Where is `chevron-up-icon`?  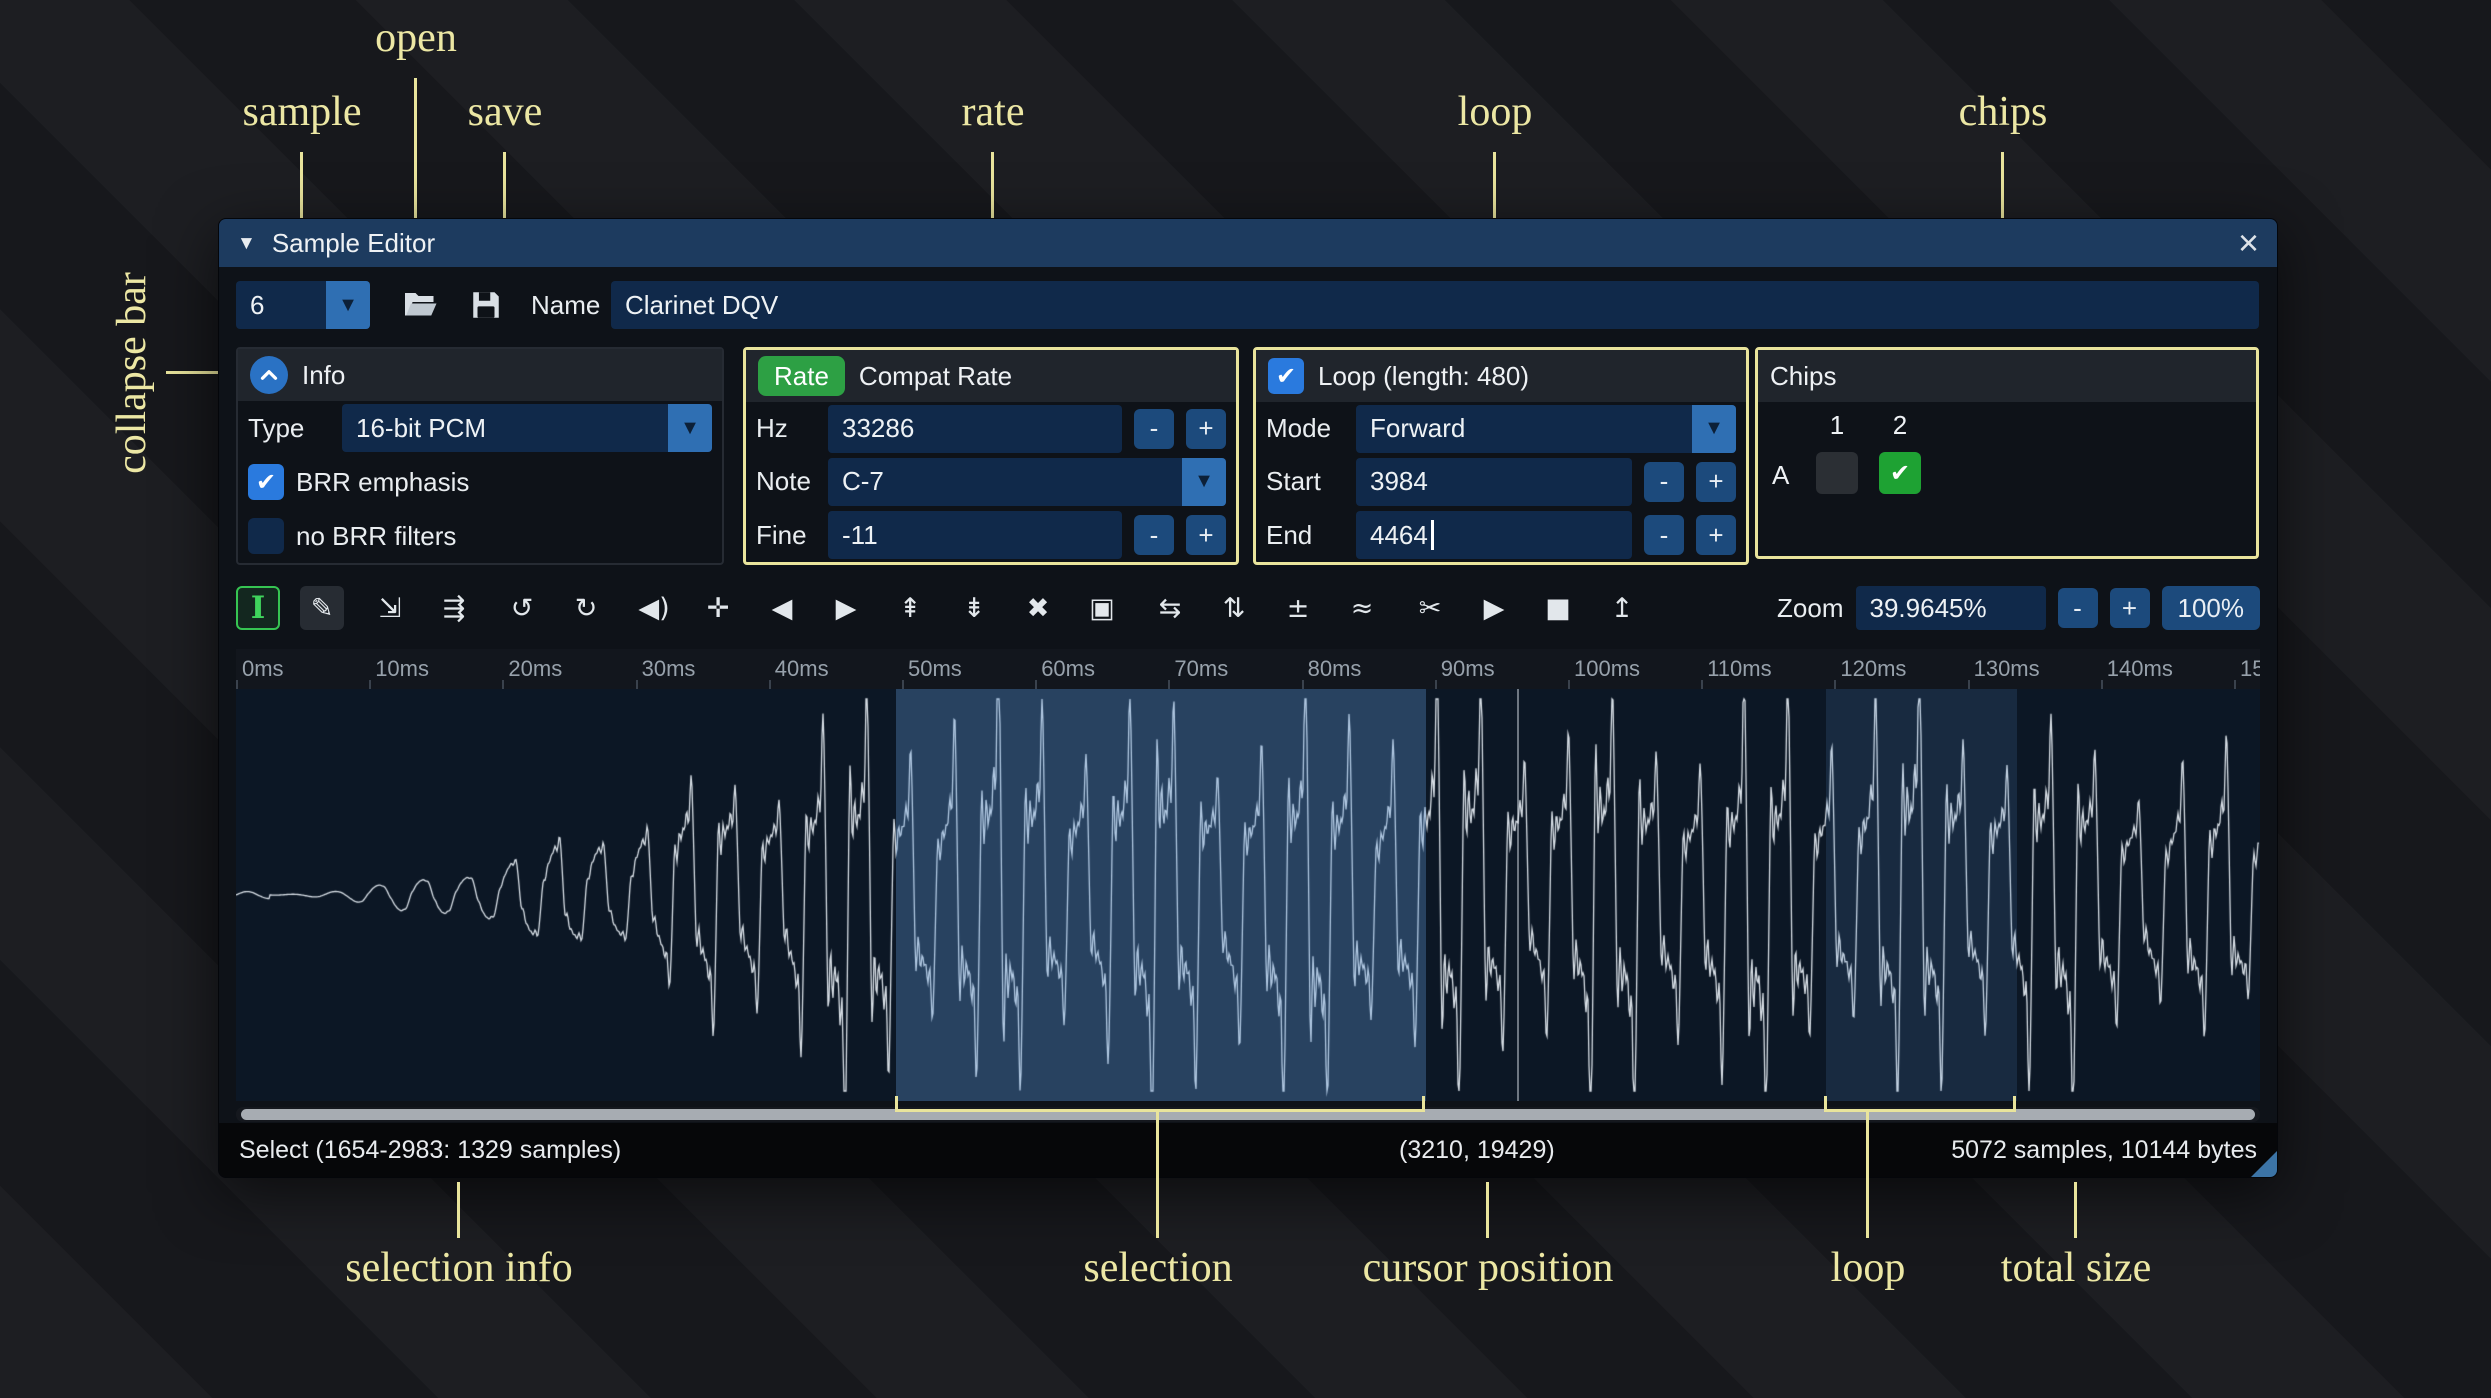 chevron-up-icon is located at coordinates (269, 375).